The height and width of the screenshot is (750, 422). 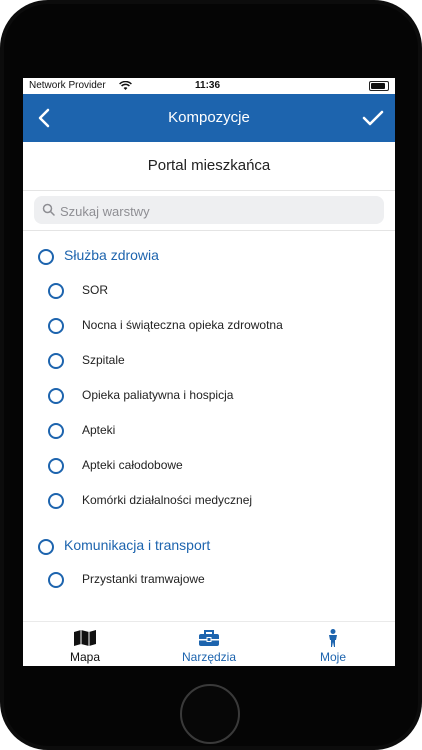 What do you see at coordinates (209, 166) in the screenshot?
I see `portal-title: Portal mieszkańca` at bounding box center [209, 166].